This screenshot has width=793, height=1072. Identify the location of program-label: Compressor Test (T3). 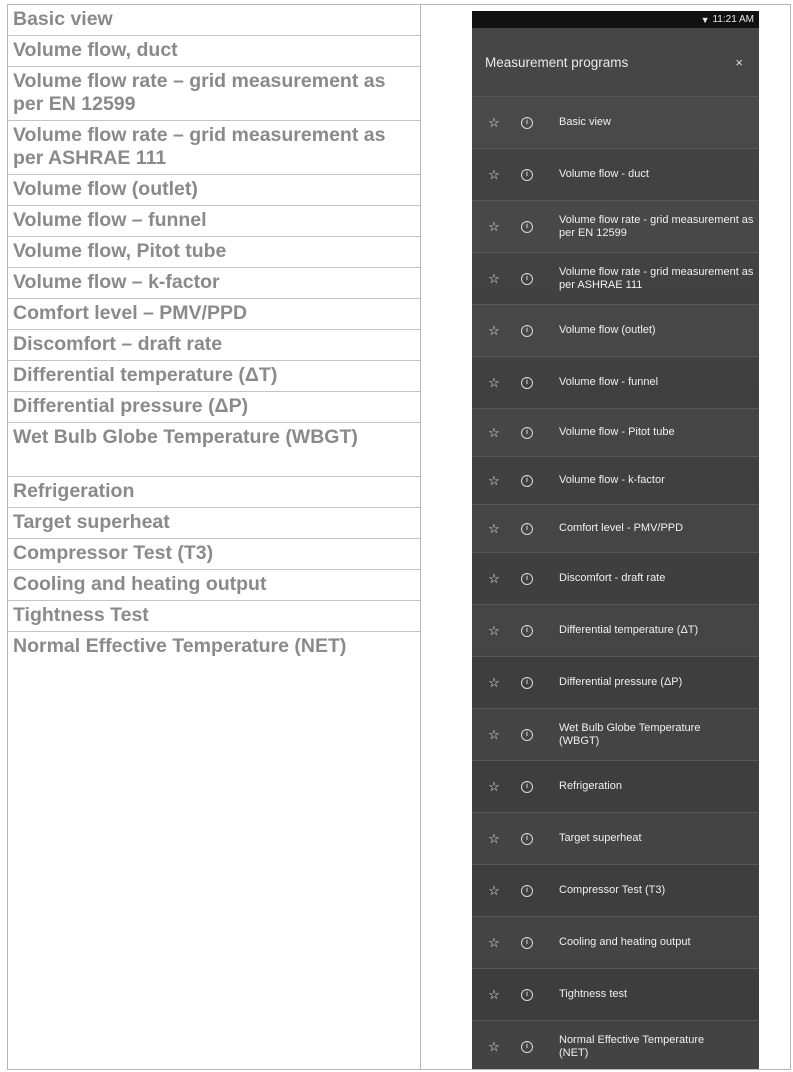
(612, 890).